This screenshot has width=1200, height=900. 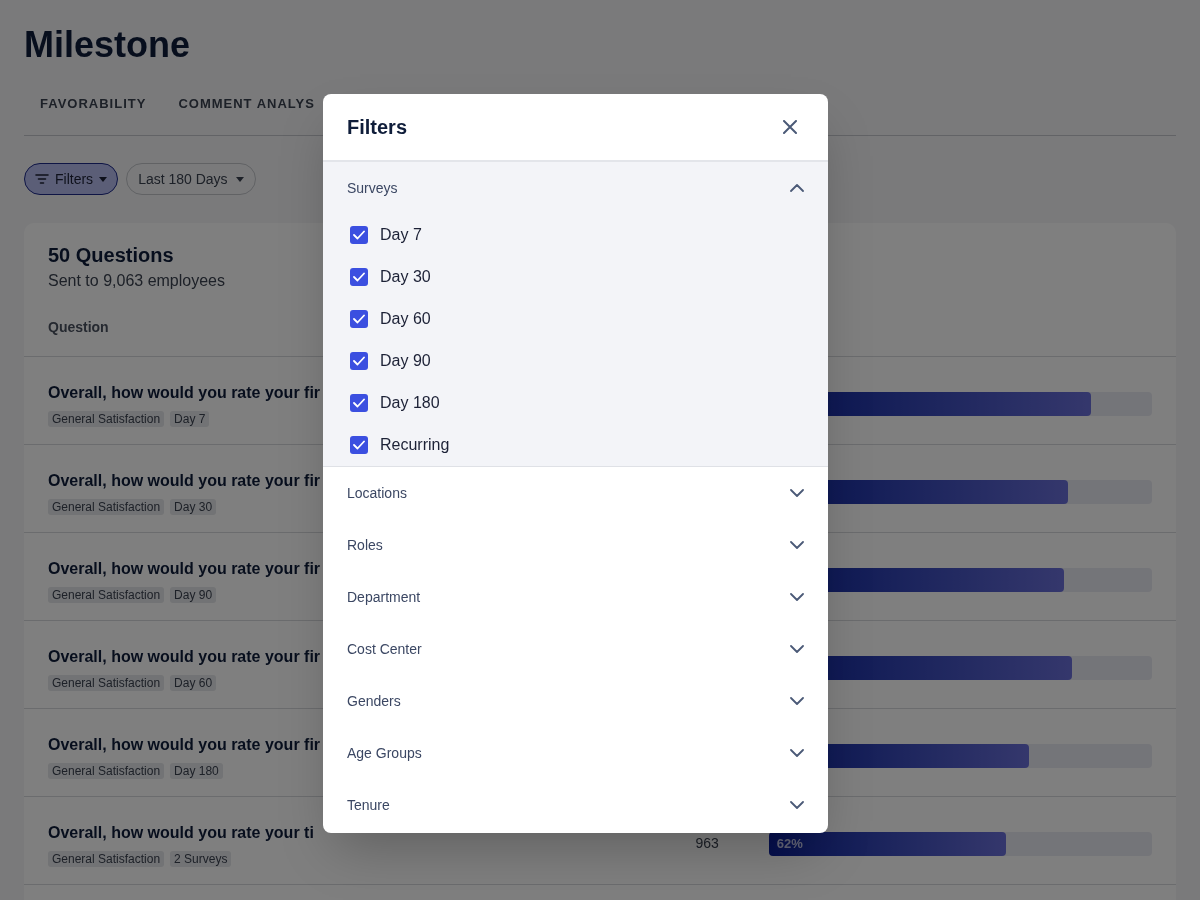 What do you see at coordinates (42, 179) in the screenshot?
I see `filter-icon` at bounding box center [42, 179].